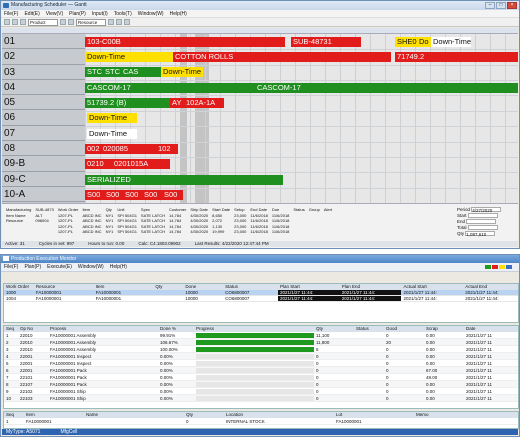  Describe the element at coordinates (43, 118) in the screenshot. I see `resource-label: 06` at that location.